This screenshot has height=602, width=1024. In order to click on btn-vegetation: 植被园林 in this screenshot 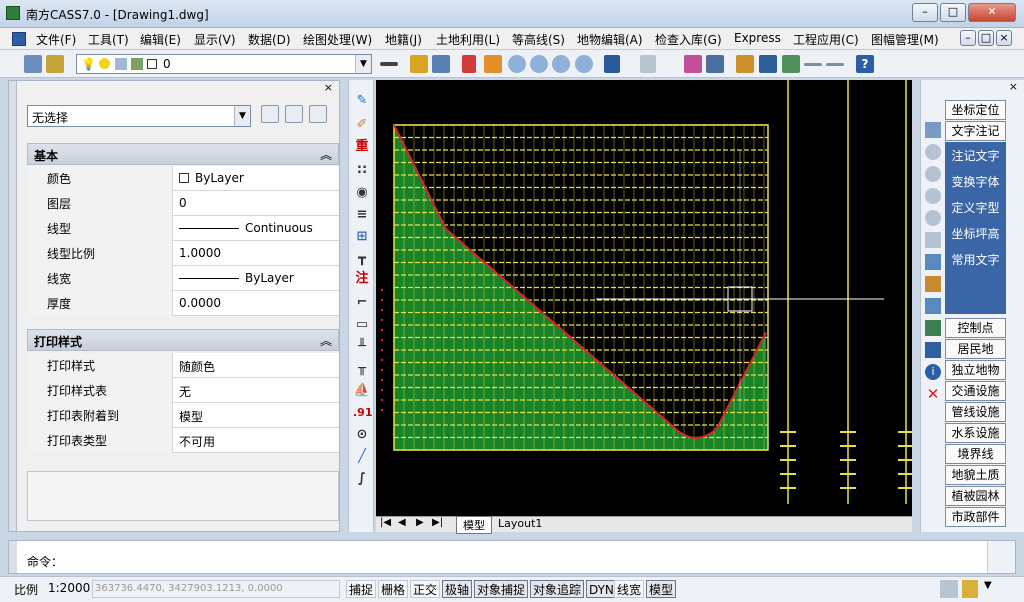, I will do `click(975, 496)`.